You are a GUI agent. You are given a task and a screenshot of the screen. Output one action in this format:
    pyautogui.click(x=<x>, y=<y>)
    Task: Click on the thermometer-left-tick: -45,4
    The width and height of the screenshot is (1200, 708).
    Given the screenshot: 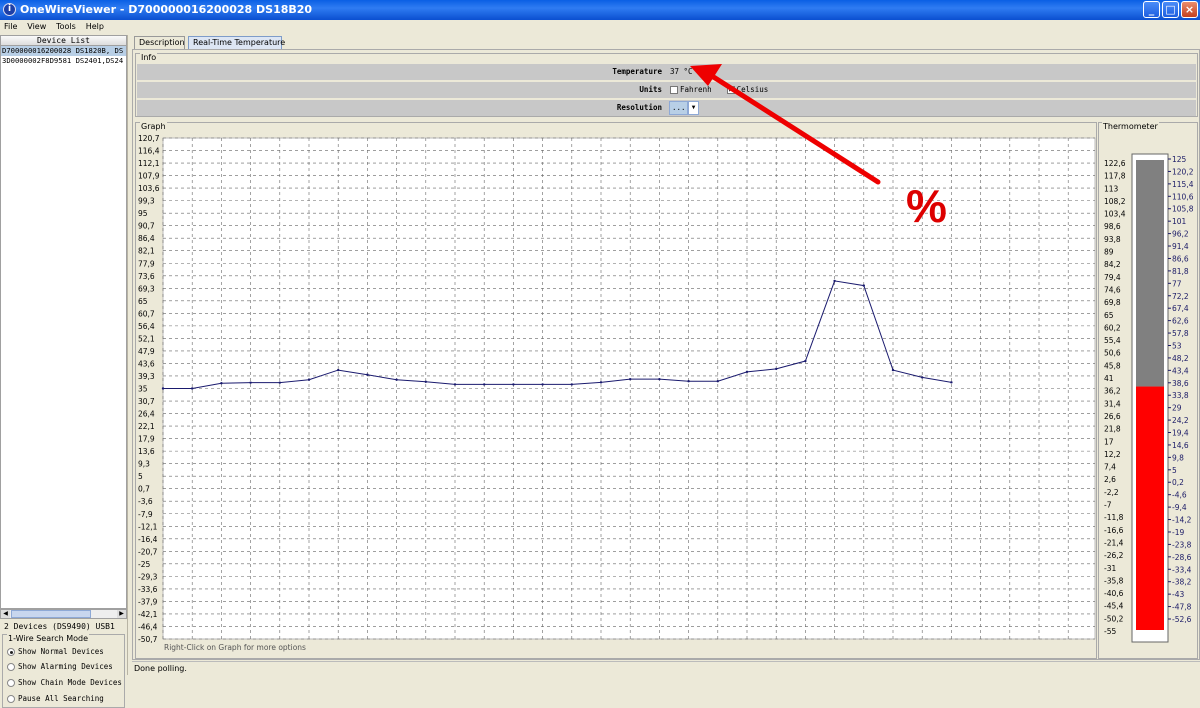 What is the action you would take?
    pyautogui.click(x=1114, y=606)
    